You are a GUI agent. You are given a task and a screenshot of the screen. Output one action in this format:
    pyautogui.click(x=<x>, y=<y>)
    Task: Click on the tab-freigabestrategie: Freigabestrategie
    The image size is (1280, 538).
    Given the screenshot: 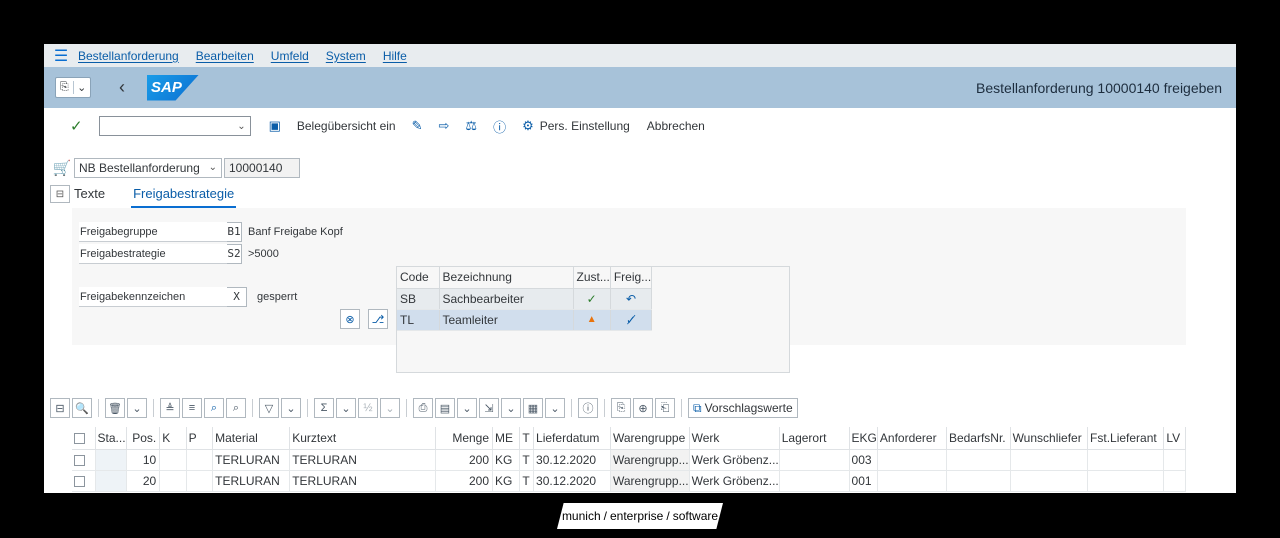 What is the action you would take?
    pyautogui.click(x=184, y=194)
    